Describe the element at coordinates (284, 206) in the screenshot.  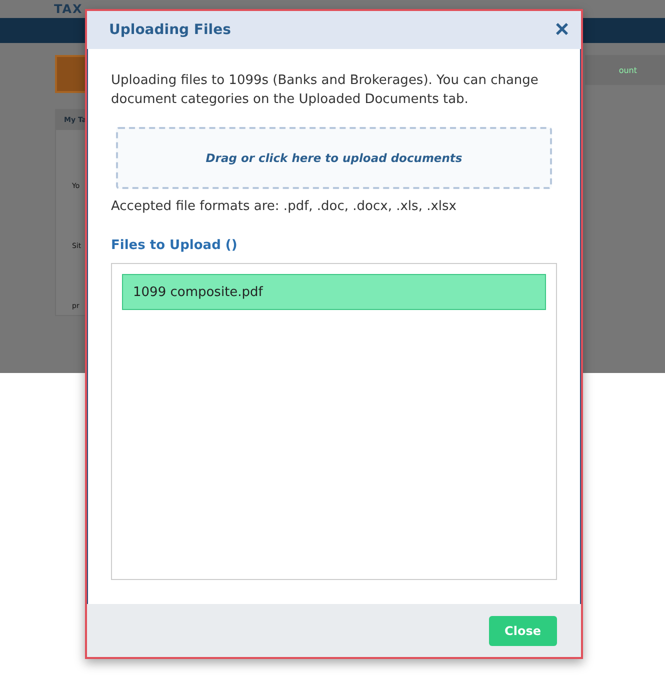
I see `formats-text: Accepted file formats are: .pdf, .doc, .docx, .xls, .xlsx` at that location.